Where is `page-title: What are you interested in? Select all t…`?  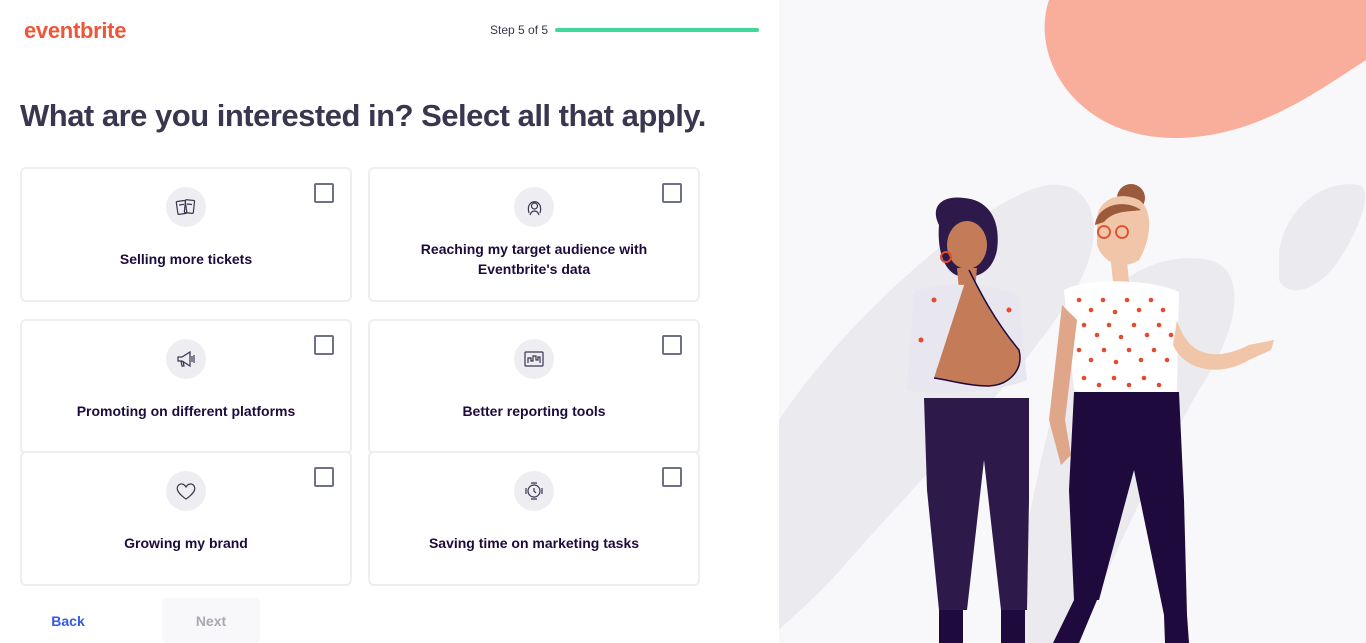 page-title: What are you interested in? Select all t… is located at coordinates (363, 115).